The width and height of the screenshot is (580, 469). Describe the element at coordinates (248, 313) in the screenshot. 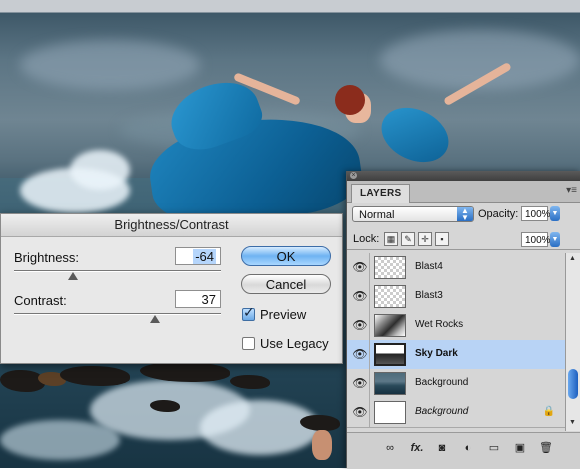

I see `preview-checkbox` at that location.